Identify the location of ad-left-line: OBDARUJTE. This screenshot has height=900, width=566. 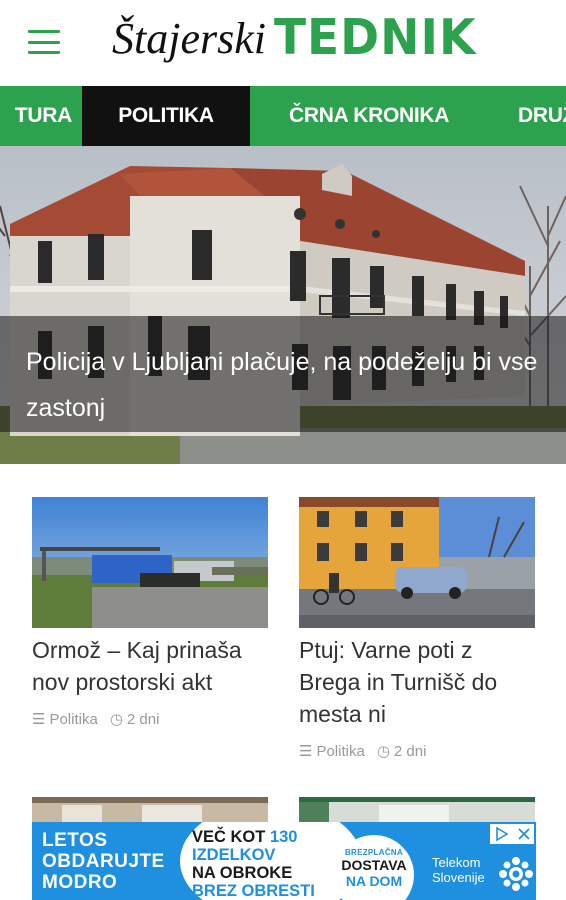
(103, 861).